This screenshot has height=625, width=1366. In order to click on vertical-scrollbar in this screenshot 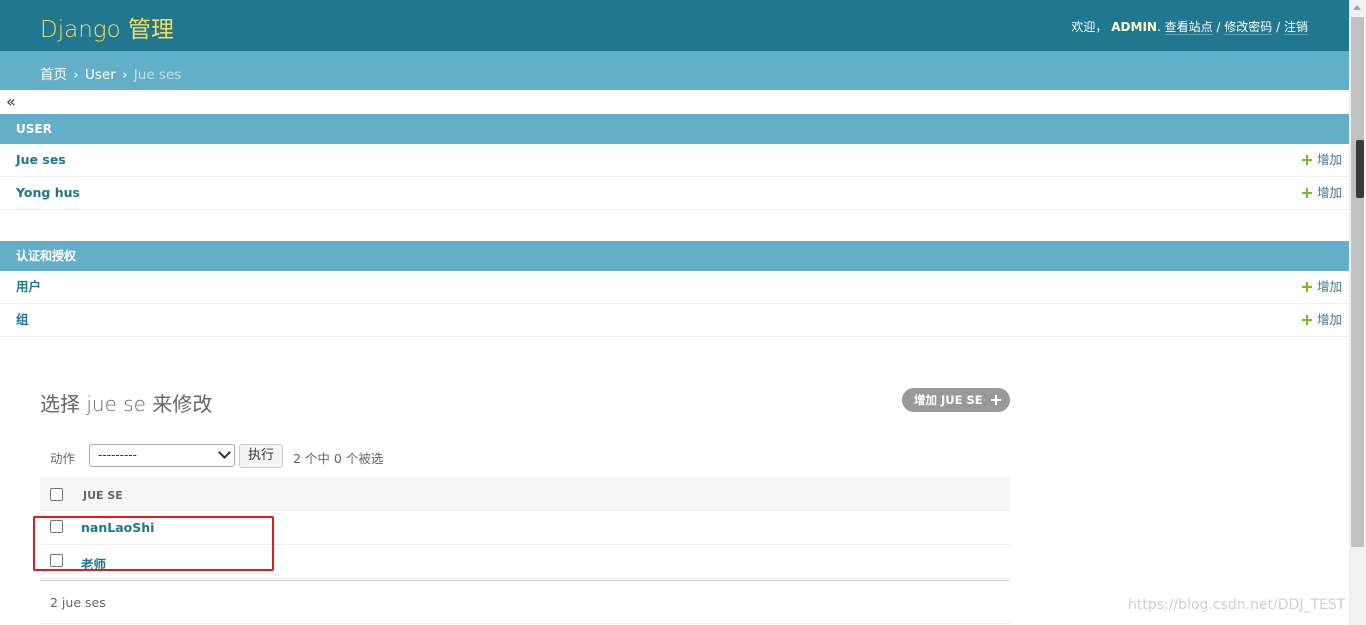, I will do `click(1357, 312)`.